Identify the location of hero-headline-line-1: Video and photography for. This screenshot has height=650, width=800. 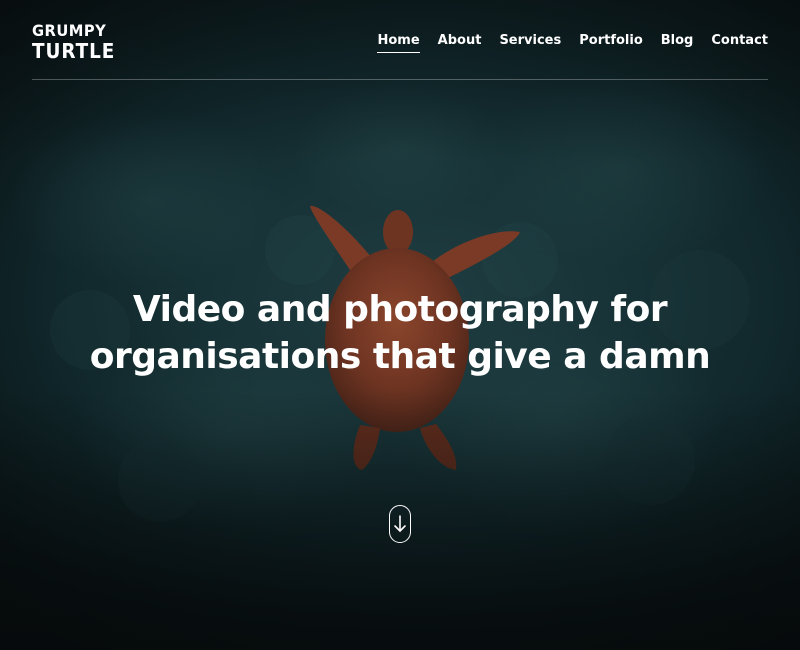
(400, 309).